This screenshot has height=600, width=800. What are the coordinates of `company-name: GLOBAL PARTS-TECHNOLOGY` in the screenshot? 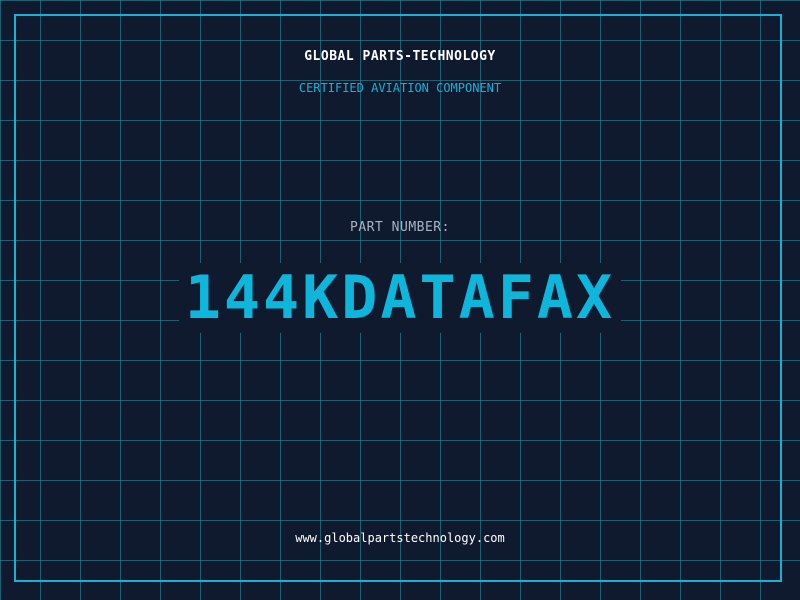 It's located at (400, 56).